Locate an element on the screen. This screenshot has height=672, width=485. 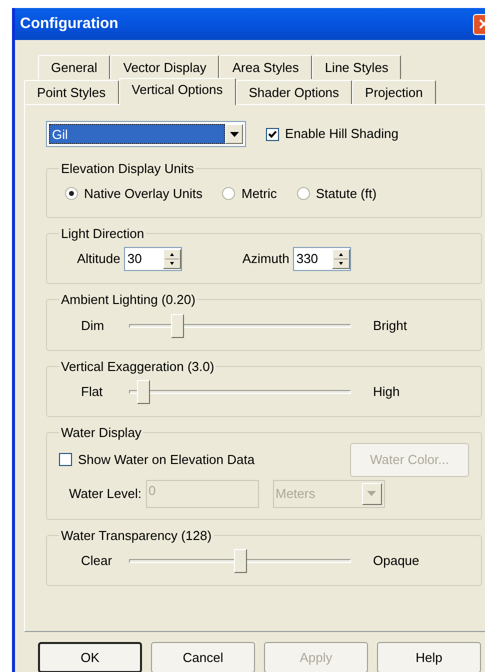
slider-max-label: High is located at coordinates (386, 392).